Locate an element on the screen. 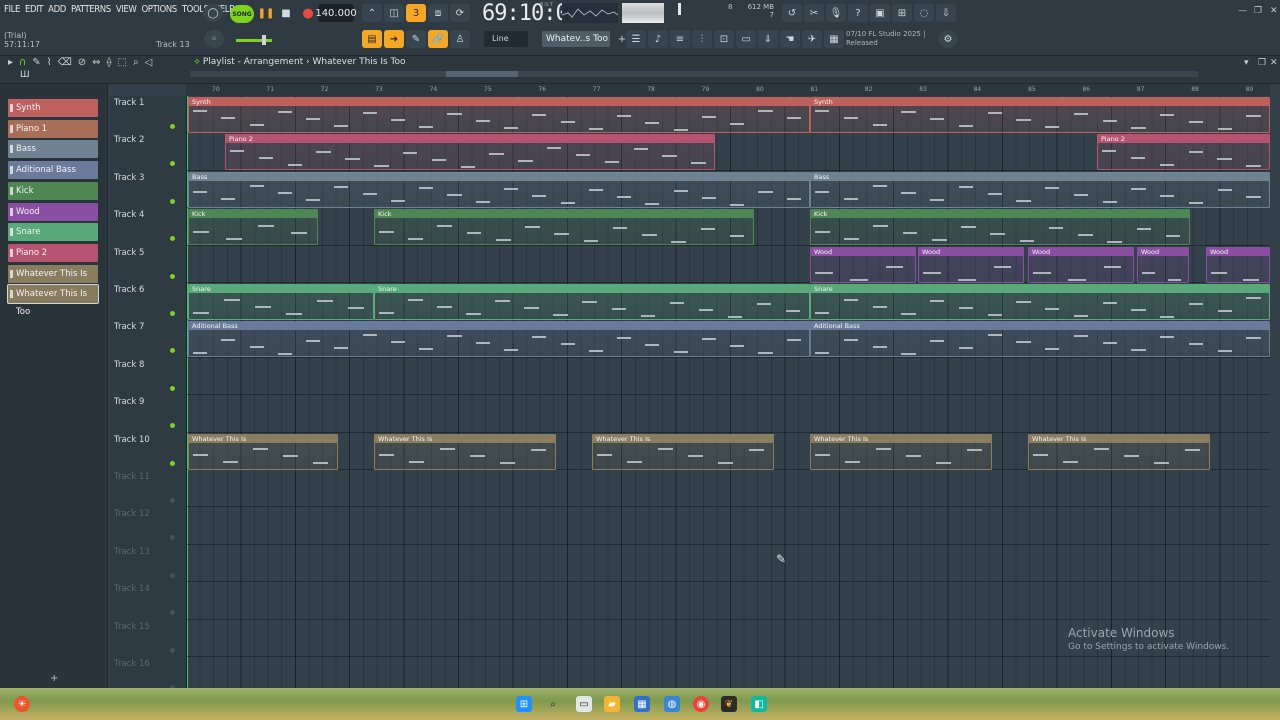 The width and height of the screenshot is (1280, 720). song-mode-toggle: SONG is located at coordinates (242, 14).